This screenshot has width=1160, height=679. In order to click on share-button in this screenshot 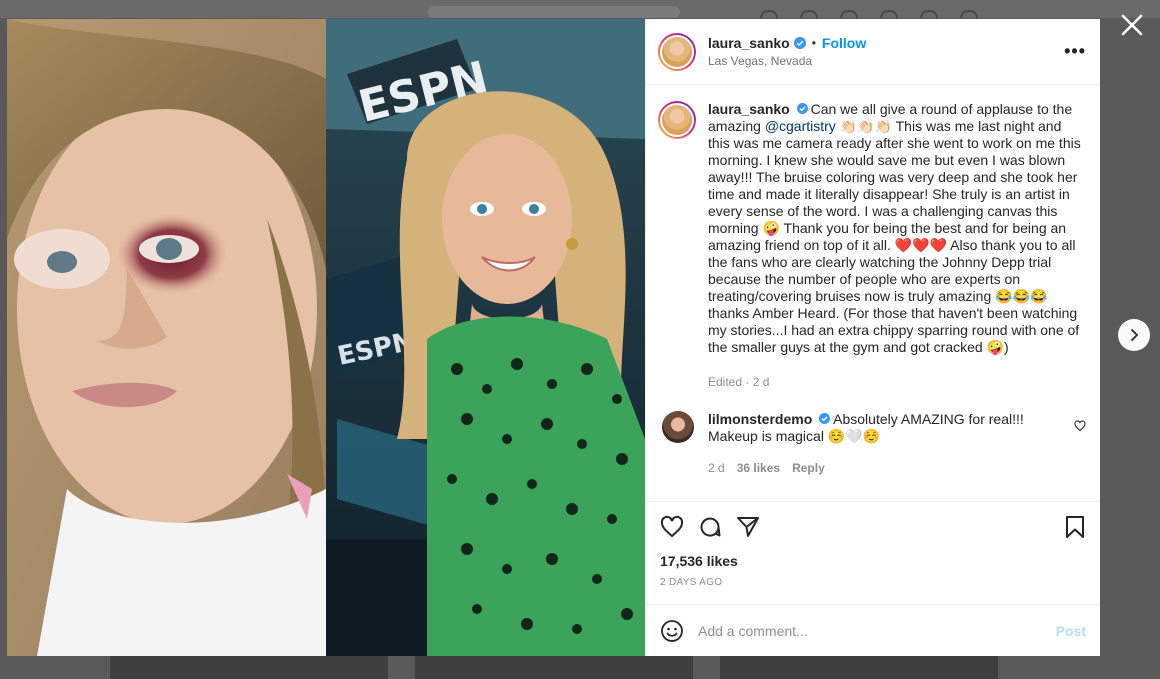, I will do `click(748, 527)`.